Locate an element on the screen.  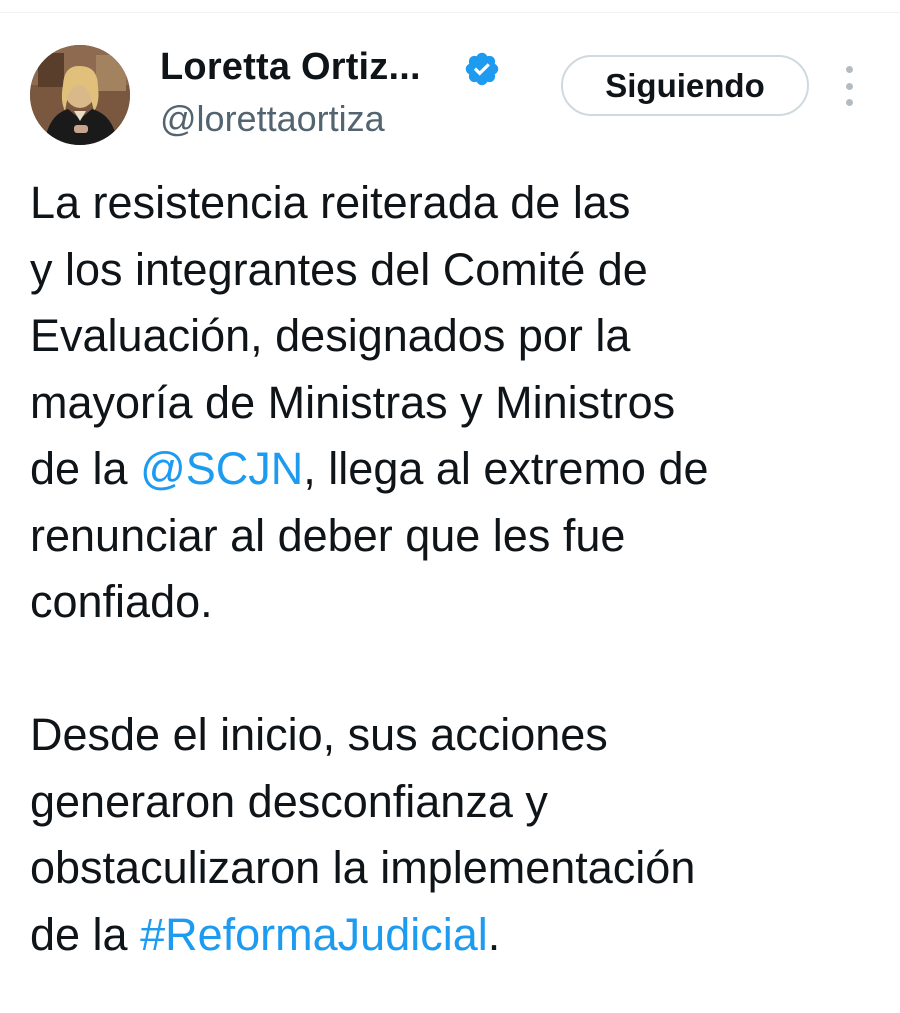
tweet-text-segment: , llega al extremo de is located at coordinates (506, 468).